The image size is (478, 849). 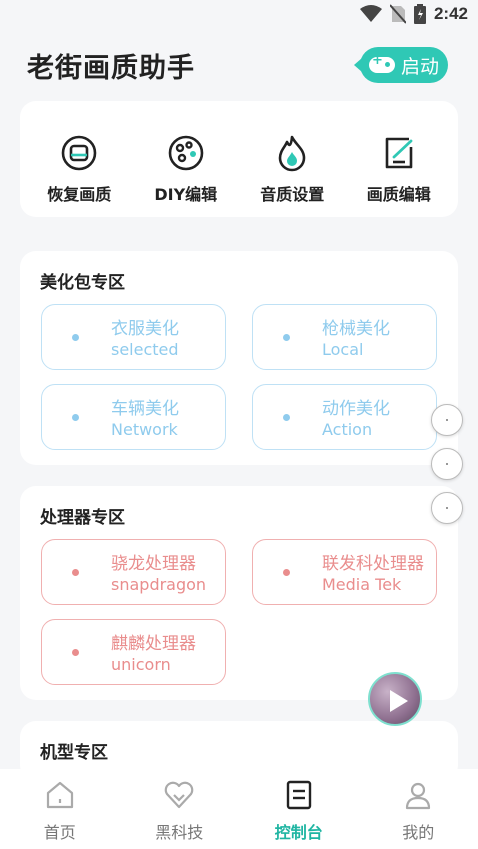 I want to click on play-icon, so click(x=399, y=701).